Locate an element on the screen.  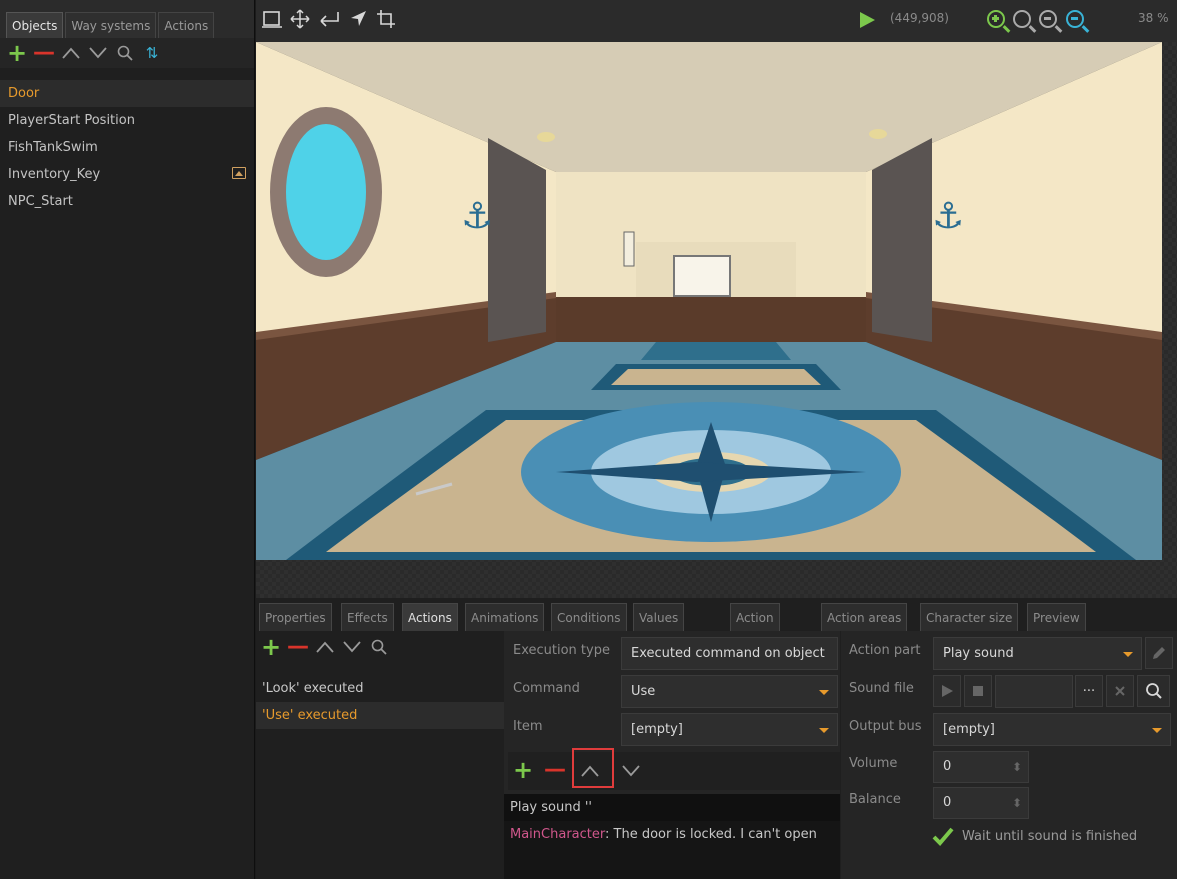
wait-checkbox-label: Wait until sound is finished is located at coordinates (1050, 836).